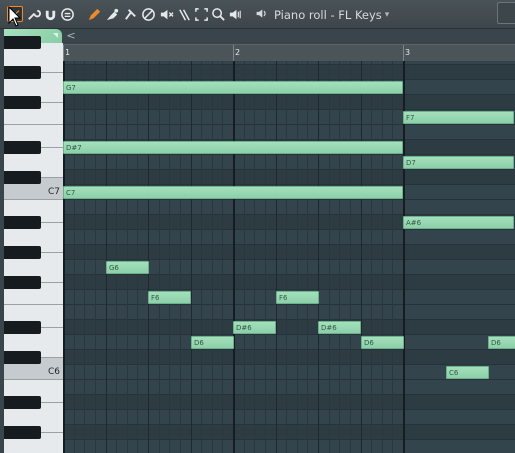 The height and width of the screenshot is (453, 515). I want to click on key-label-c6: C6, so click(53, 372).